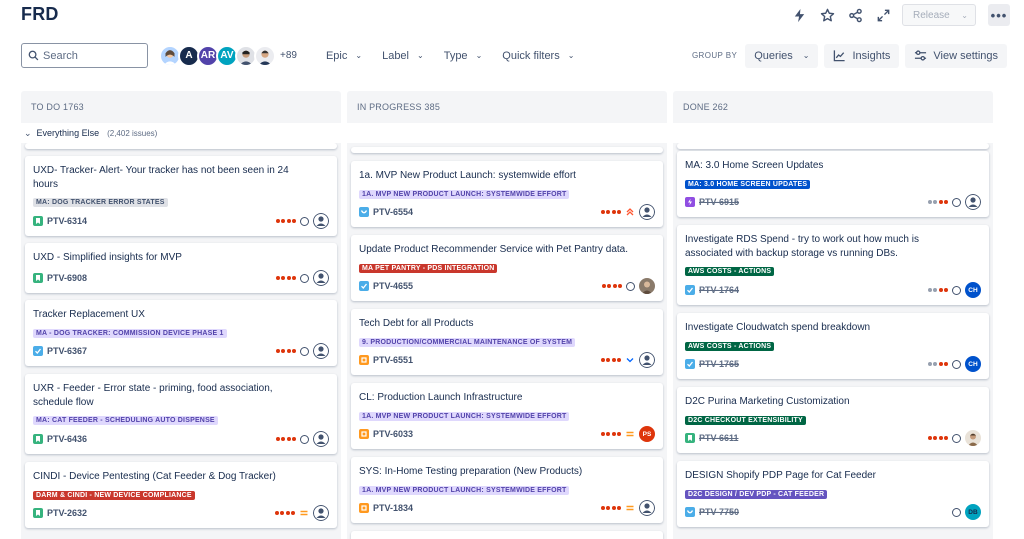  I want to click on swimlane-header: ⌄ Everything Else (2,402 issues), so click(507, 133).